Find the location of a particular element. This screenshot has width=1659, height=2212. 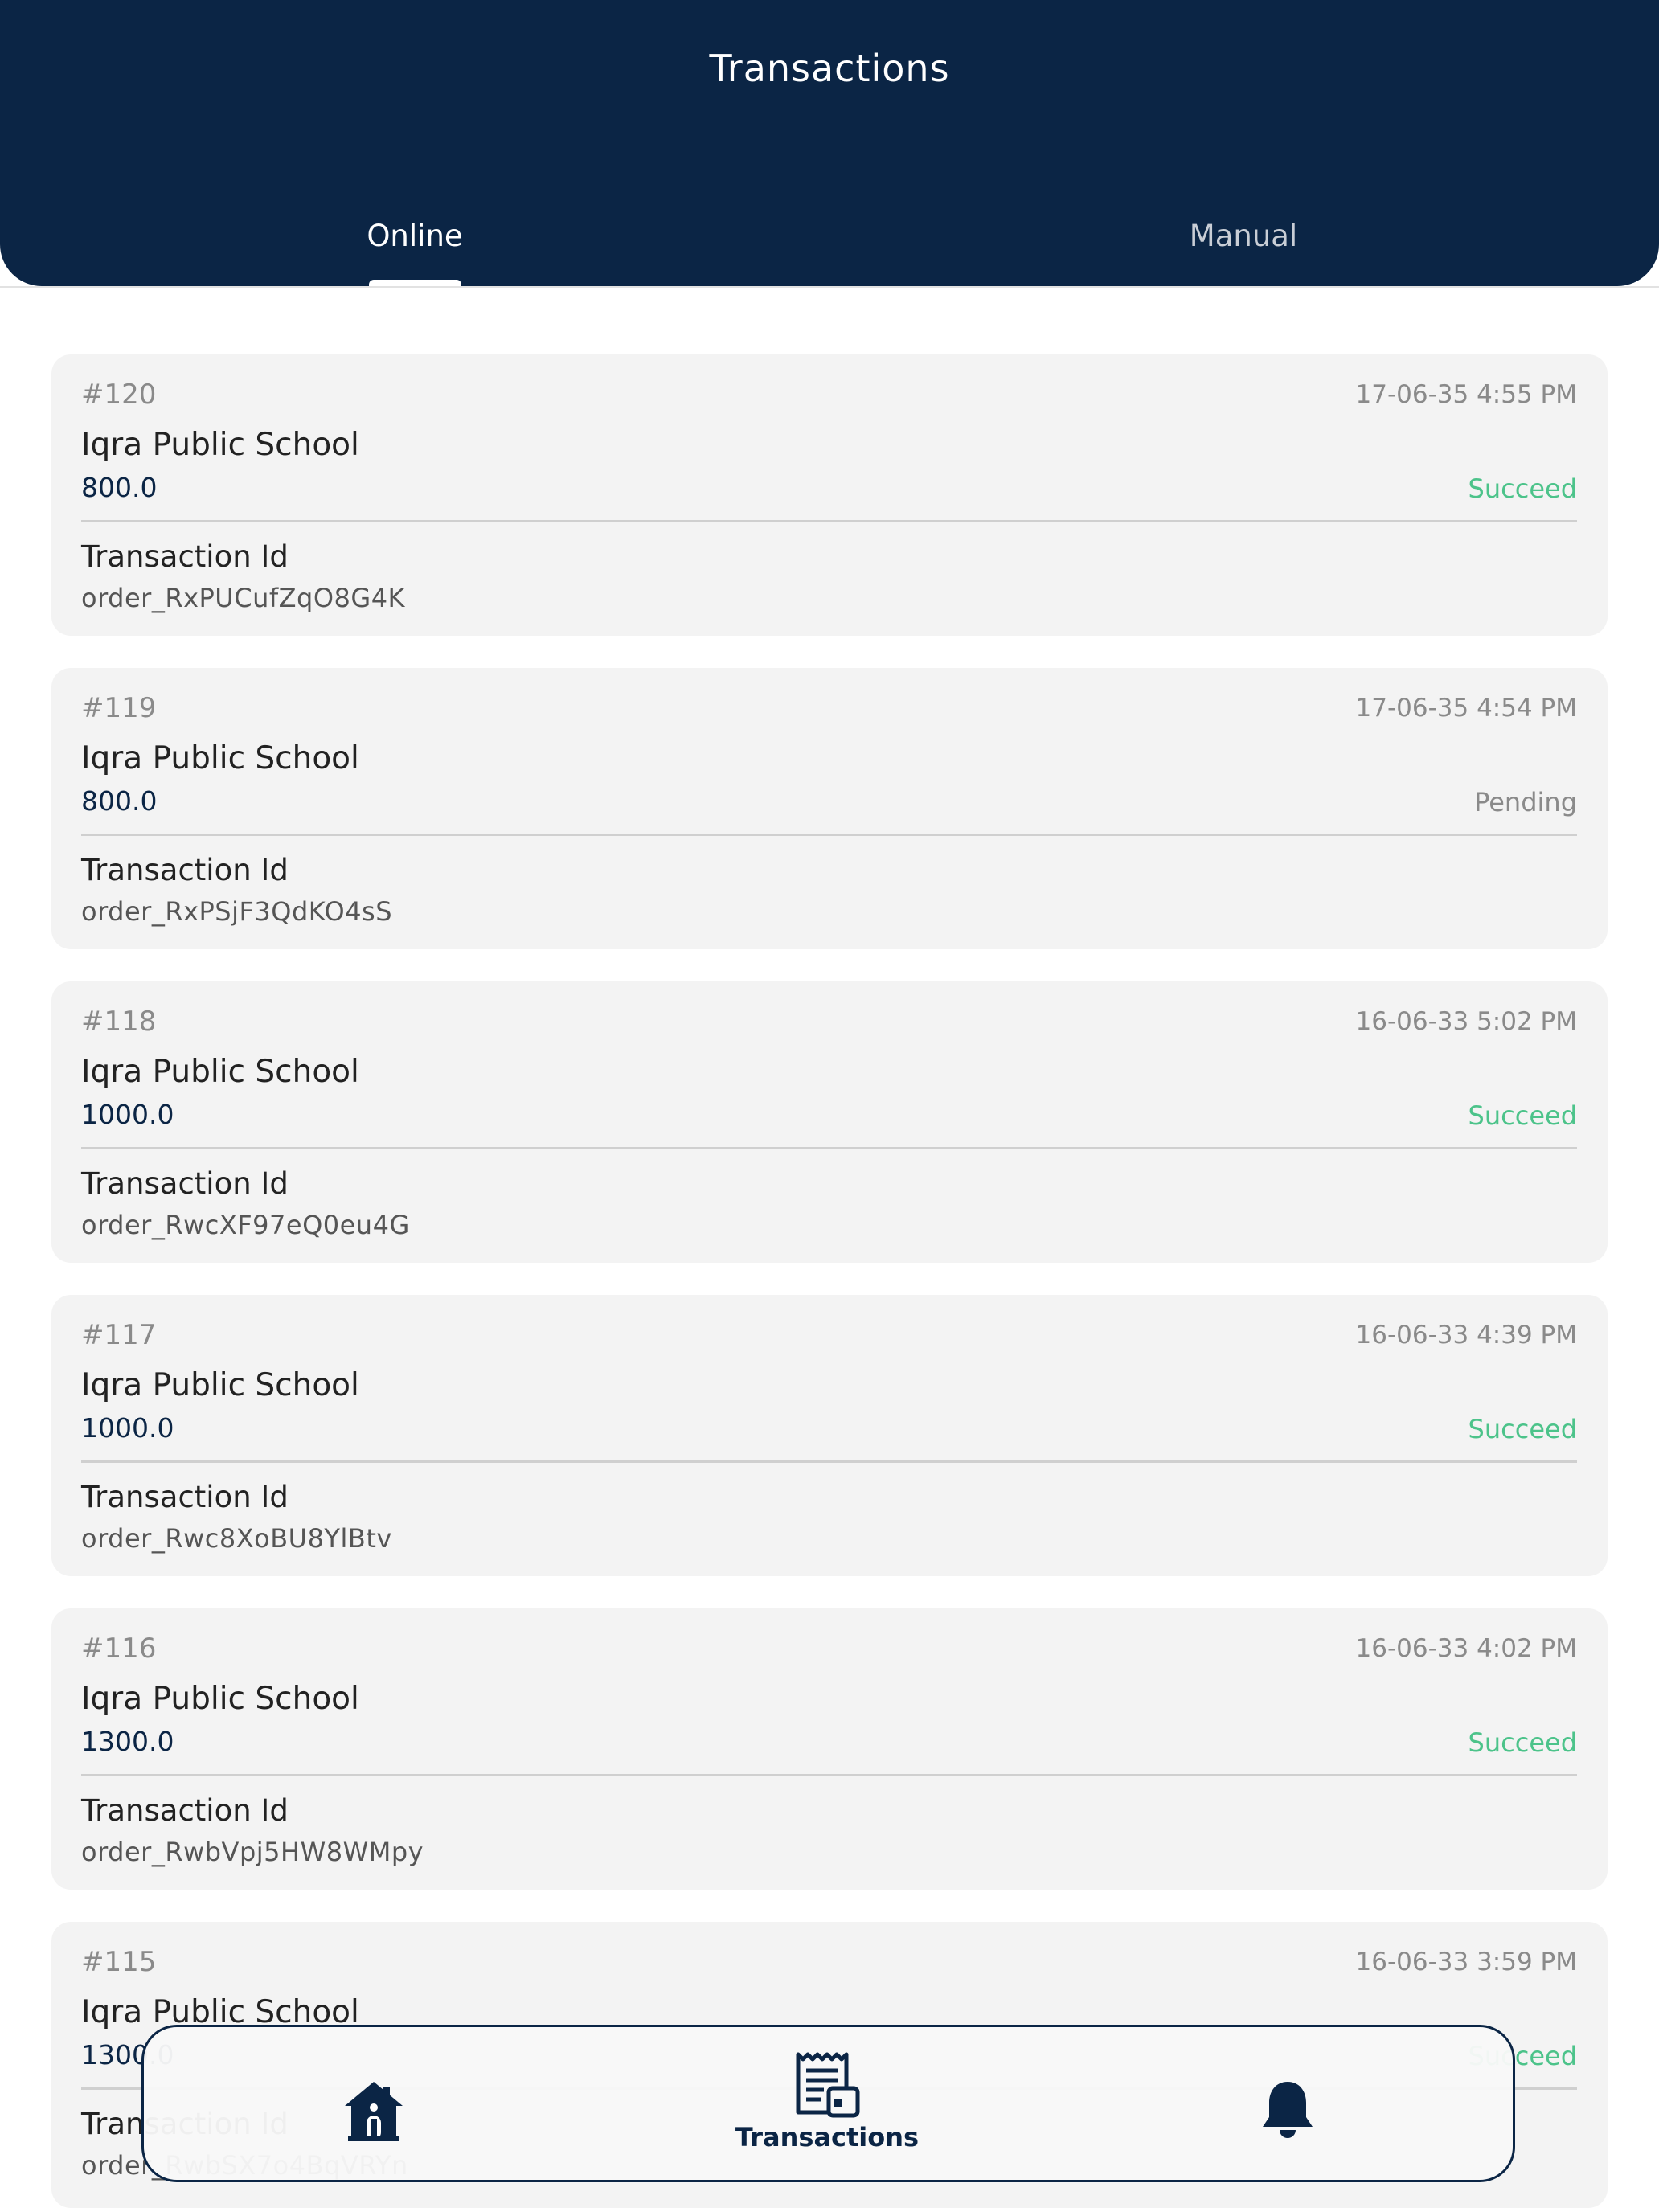

transaction-id: order_RxPSjF3QdKO4sS is located at coordinates (237, 911).